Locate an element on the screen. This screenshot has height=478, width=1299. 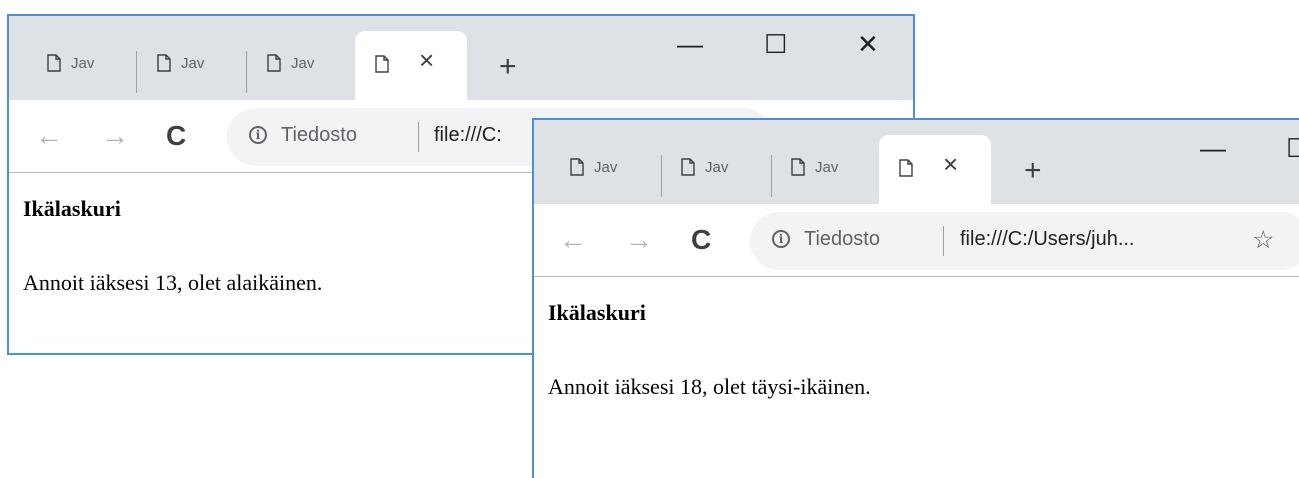
tab-strip: Jav Jav Jav × + — ☐ is located at coordinates (916, 162).